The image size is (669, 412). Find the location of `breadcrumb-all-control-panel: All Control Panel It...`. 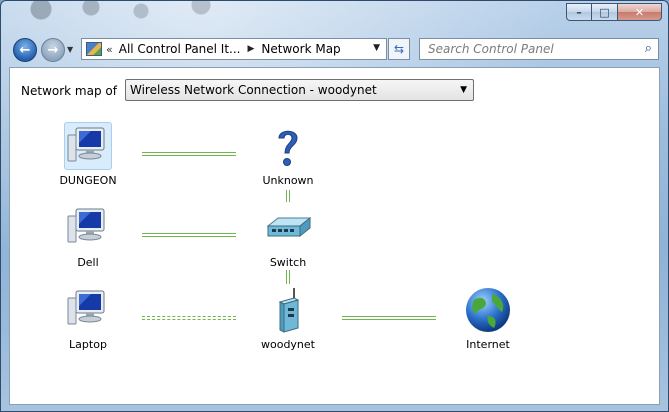

breadcrumb-all-control-panel: All Control Panel It... is located at coordinates (180, 49).